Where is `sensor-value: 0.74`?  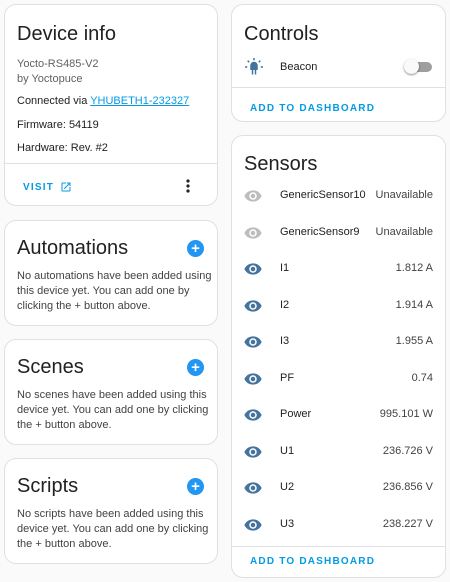 sensor-value: 0.74 is located at coordinates (422, 377).